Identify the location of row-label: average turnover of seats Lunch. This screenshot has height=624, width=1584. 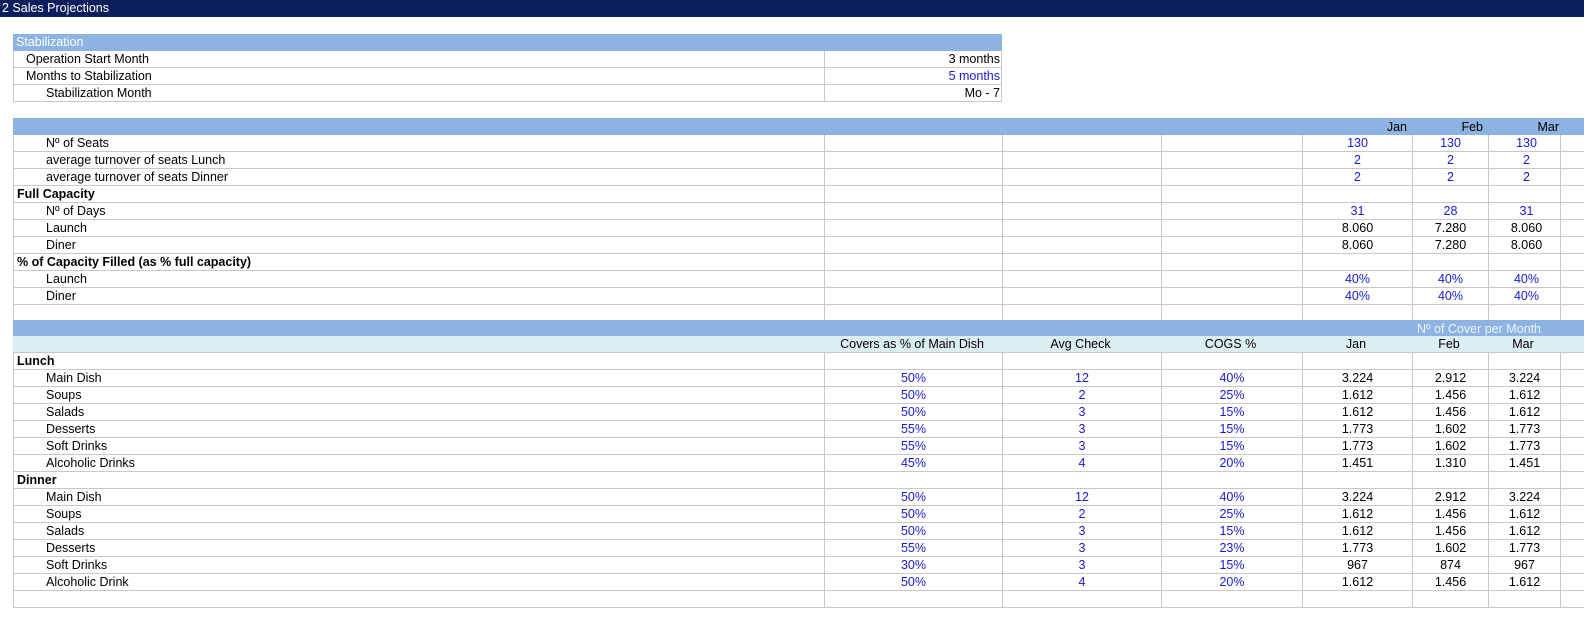
(431, 160).